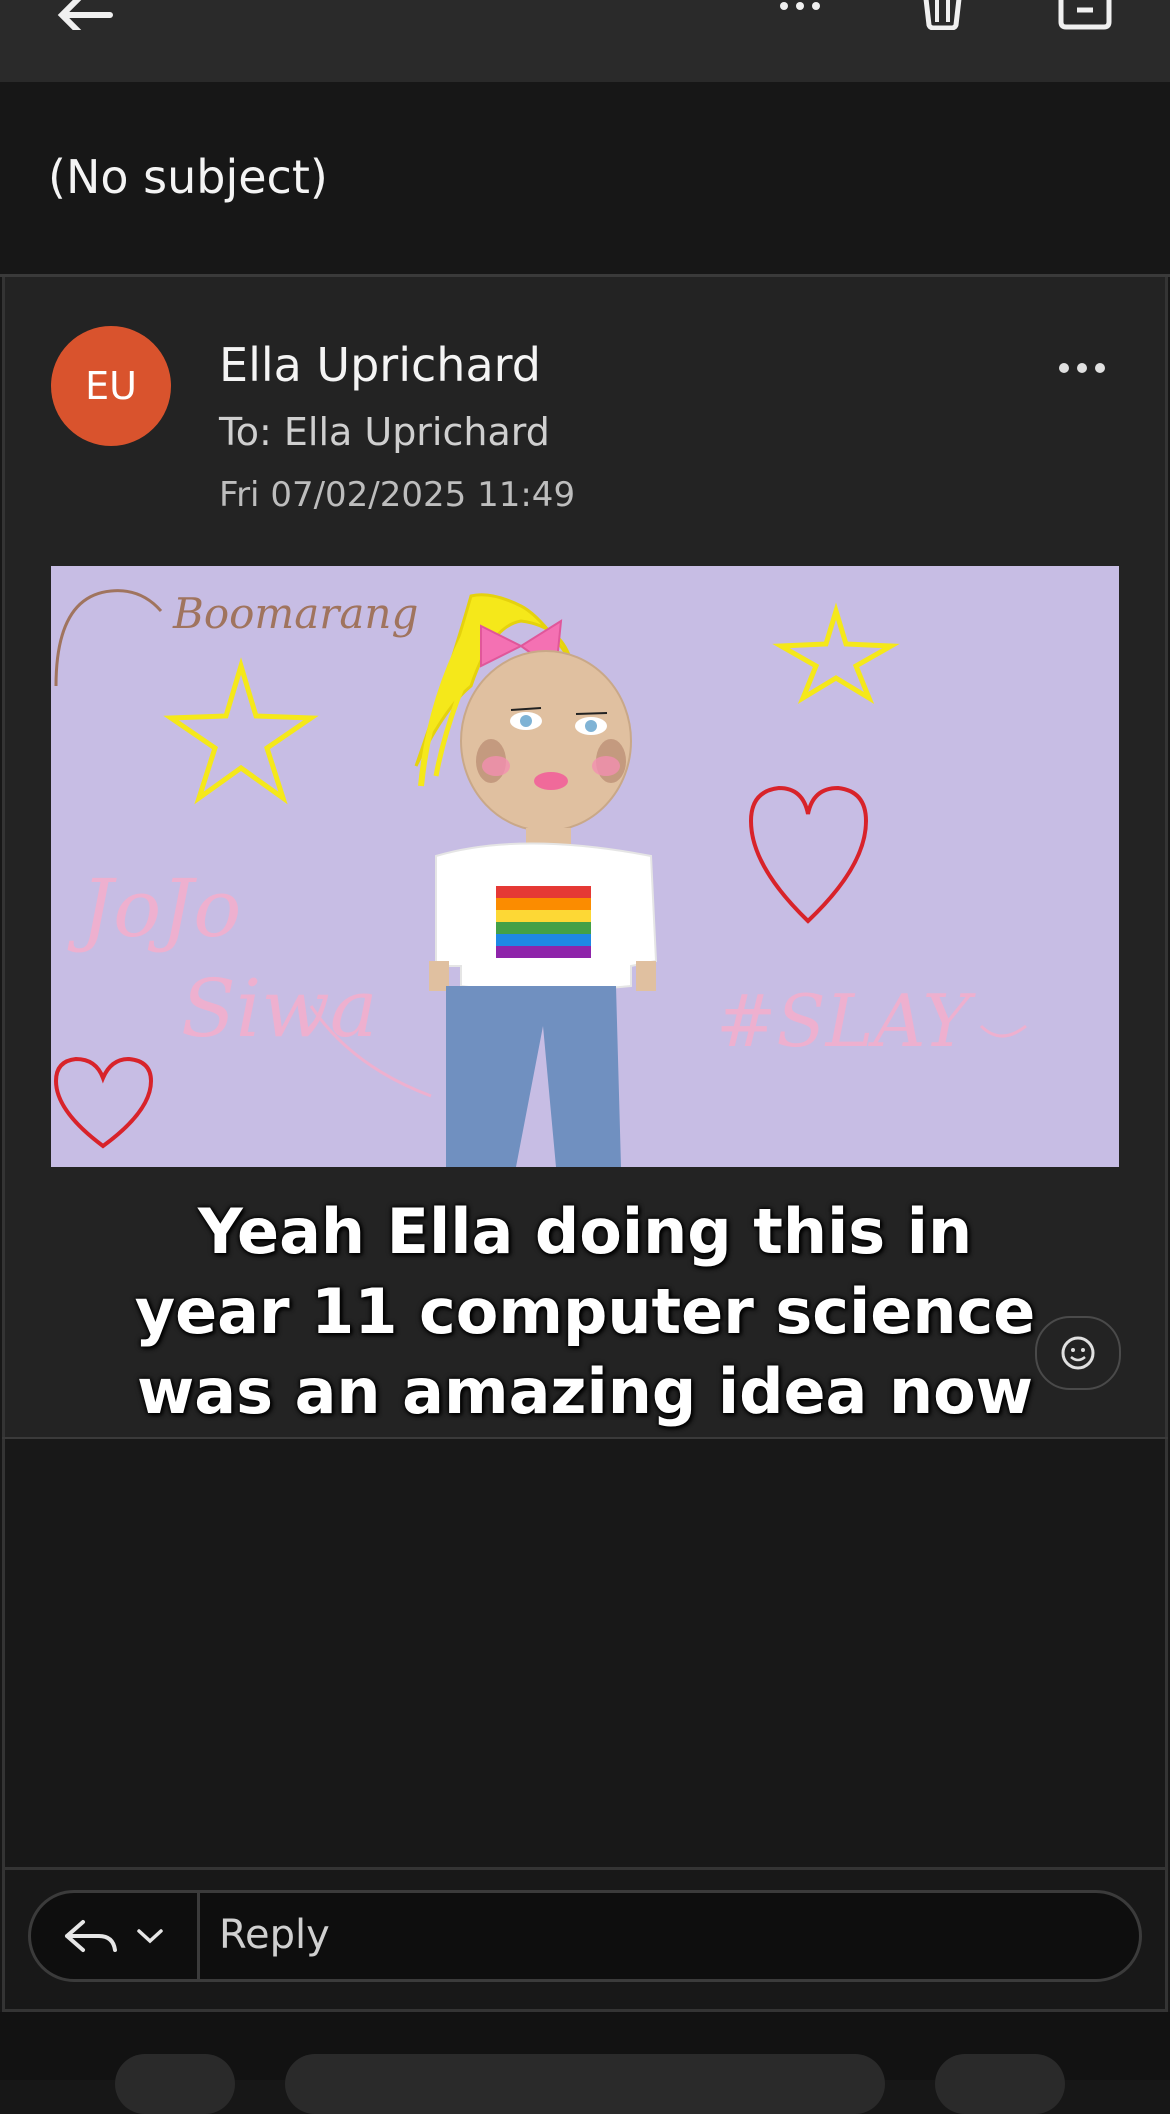 The width and height of the screenshot is (1170, 2114). Describe the element at coordinates (397, 495) in the screenshot. I see `sent-date: Fri 07/02/2025 11:49` at that location.